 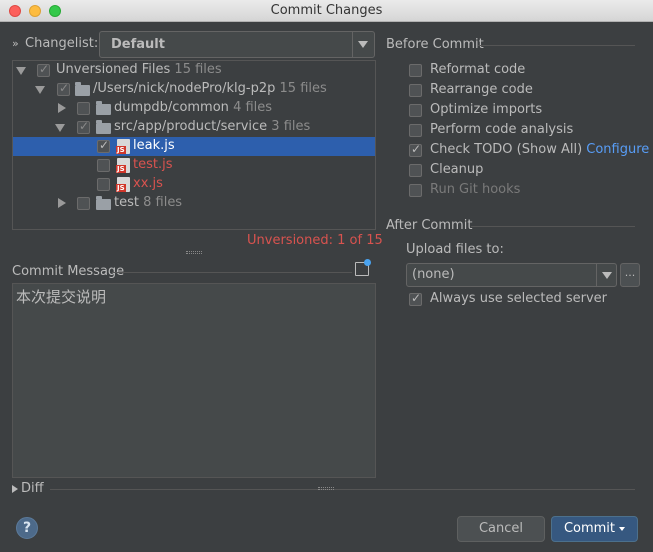 What do you see at coordinates (511, 275) in the screenshot?
I see `upload-server-select: (none)` at bounding box center [511, 275].